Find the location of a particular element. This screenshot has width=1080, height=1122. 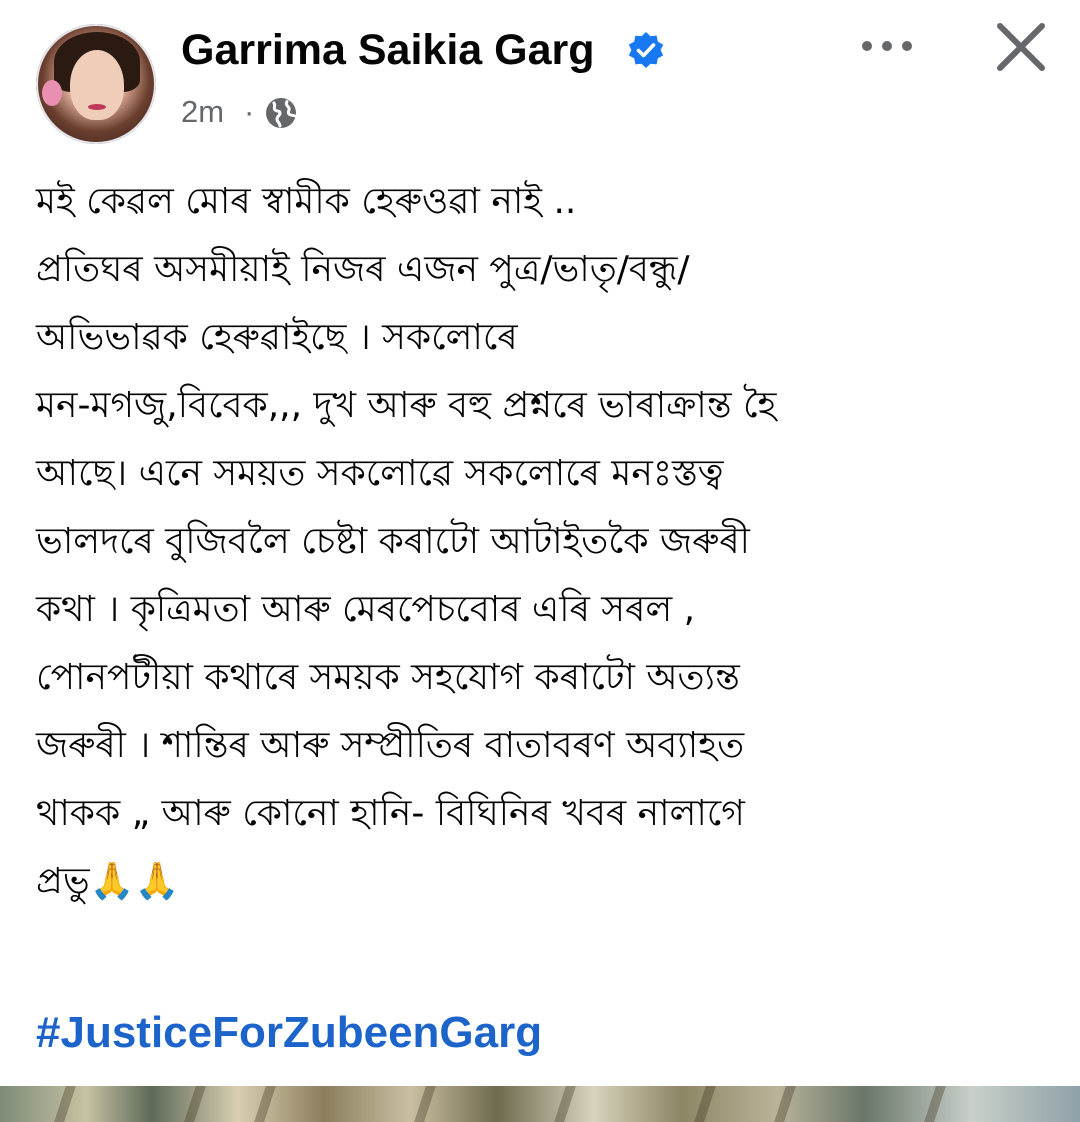

post-header: Garrima Saikia Garg 2m · is located at coordinates (540, 75).